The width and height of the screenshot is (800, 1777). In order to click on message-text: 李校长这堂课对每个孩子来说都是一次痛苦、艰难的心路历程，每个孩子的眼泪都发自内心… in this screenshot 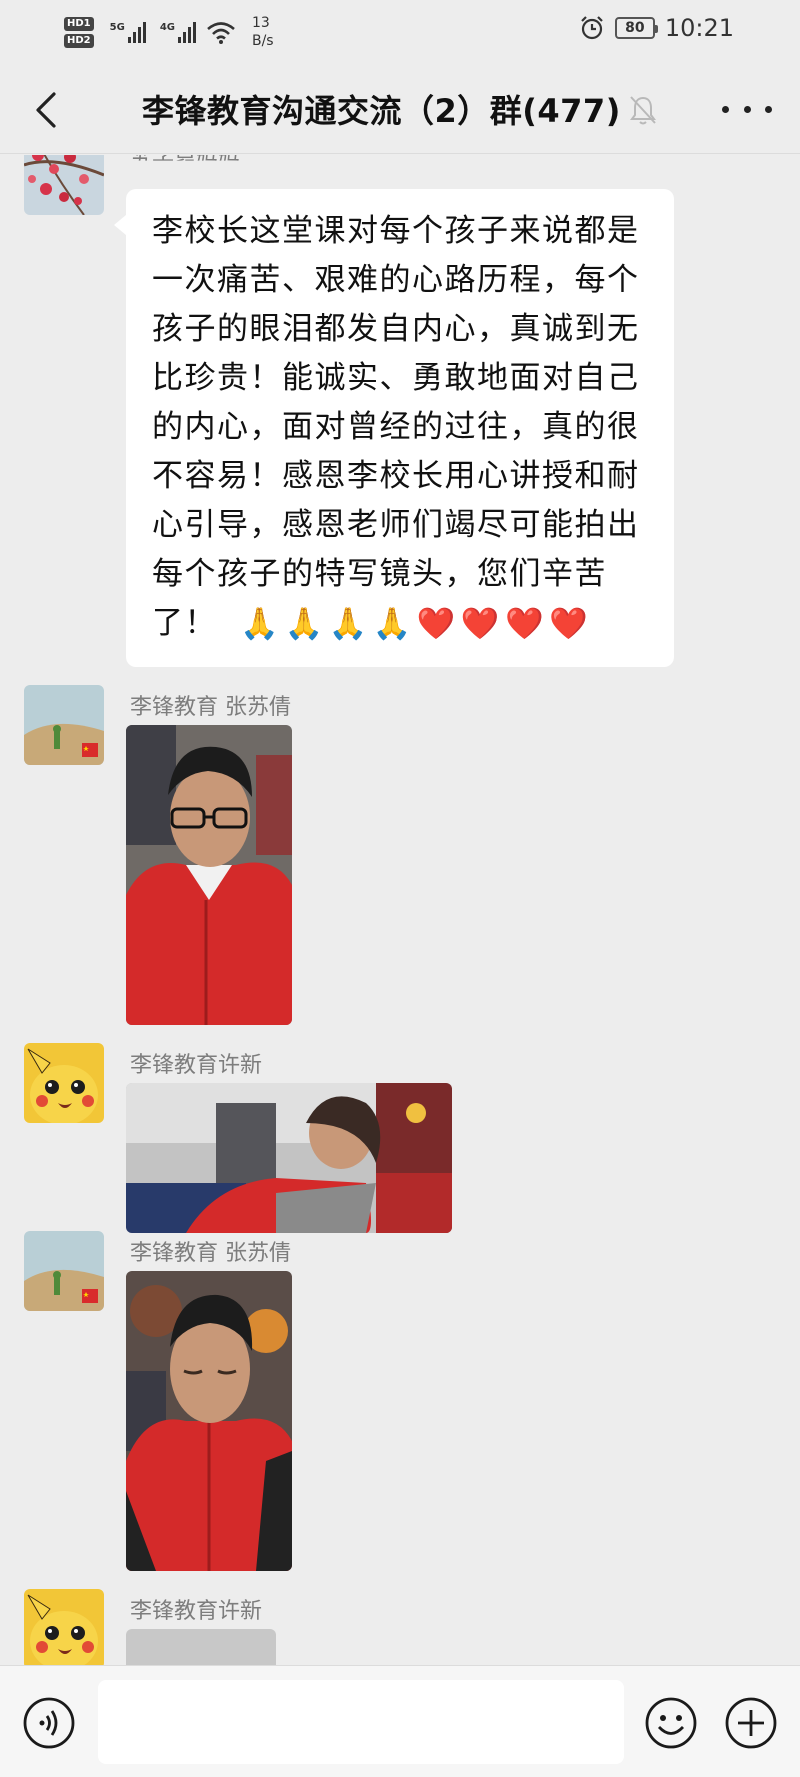, I will do `click(396, 427)`.